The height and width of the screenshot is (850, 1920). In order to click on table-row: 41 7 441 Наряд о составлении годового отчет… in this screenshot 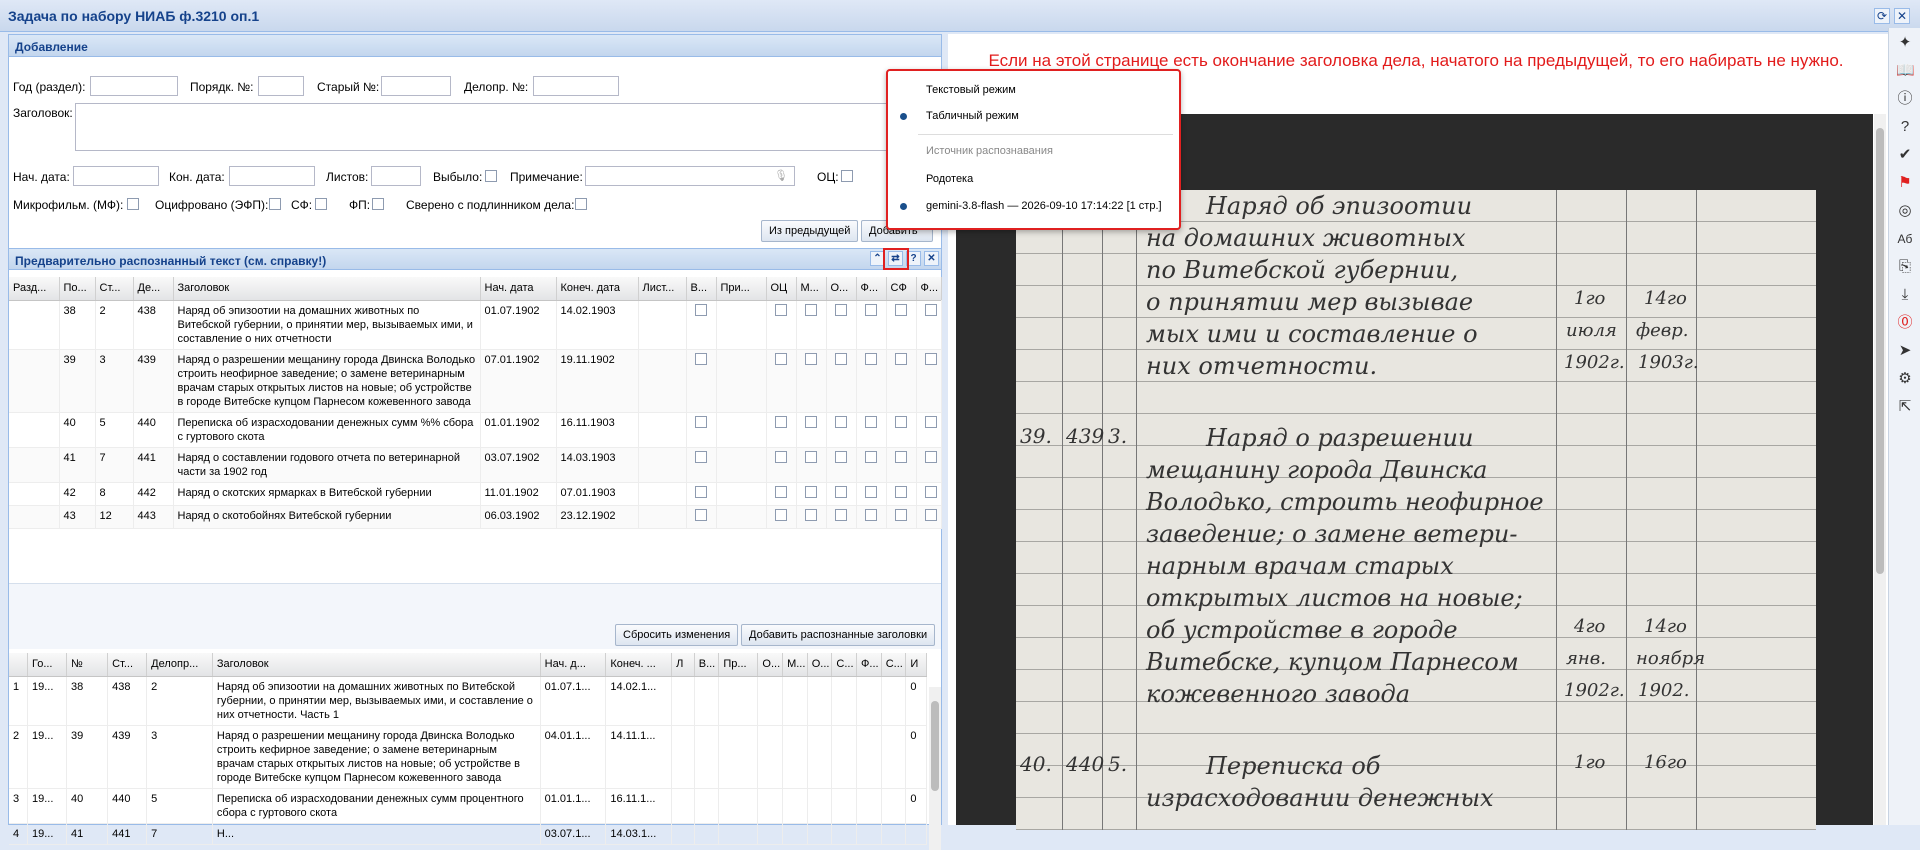, I will do `click(475, 465)`.